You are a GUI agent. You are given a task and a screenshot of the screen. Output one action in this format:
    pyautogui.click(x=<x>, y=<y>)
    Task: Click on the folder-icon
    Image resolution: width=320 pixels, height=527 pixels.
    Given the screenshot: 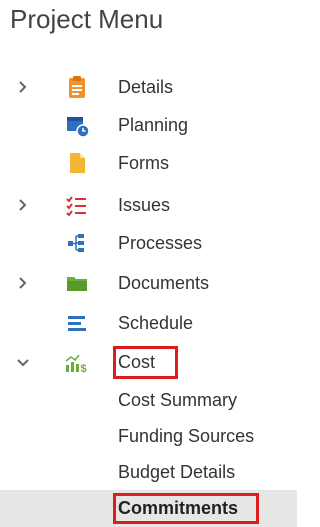 What is the action you would take?
    pyautogui.click(x=77, y=283)
    